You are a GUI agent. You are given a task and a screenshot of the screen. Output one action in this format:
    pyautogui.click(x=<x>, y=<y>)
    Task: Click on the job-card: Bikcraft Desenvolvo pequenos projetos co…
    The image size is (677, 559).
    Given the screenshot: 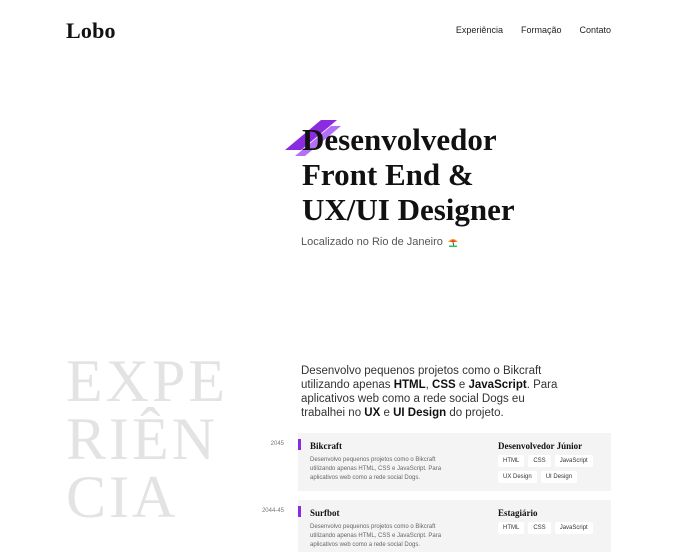 What is the action you would take?
    pyautogui.click(x=454, y=462)
    